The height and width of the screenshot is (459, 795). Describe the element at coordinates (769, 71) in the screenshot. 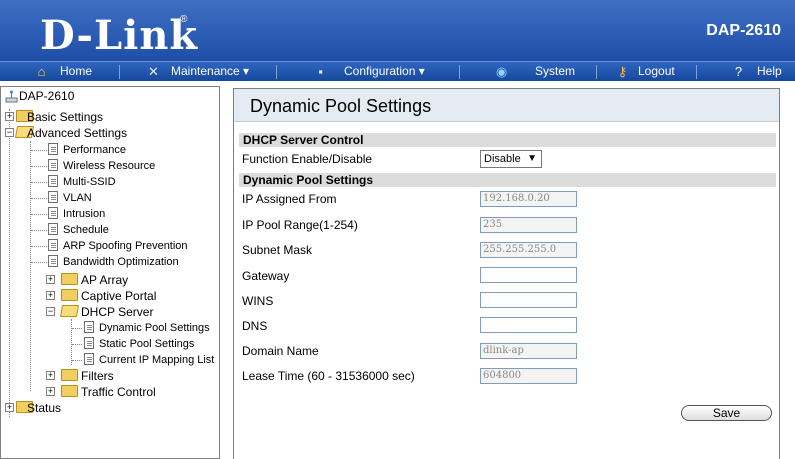

I see `menu-help-label: Help` at that location.